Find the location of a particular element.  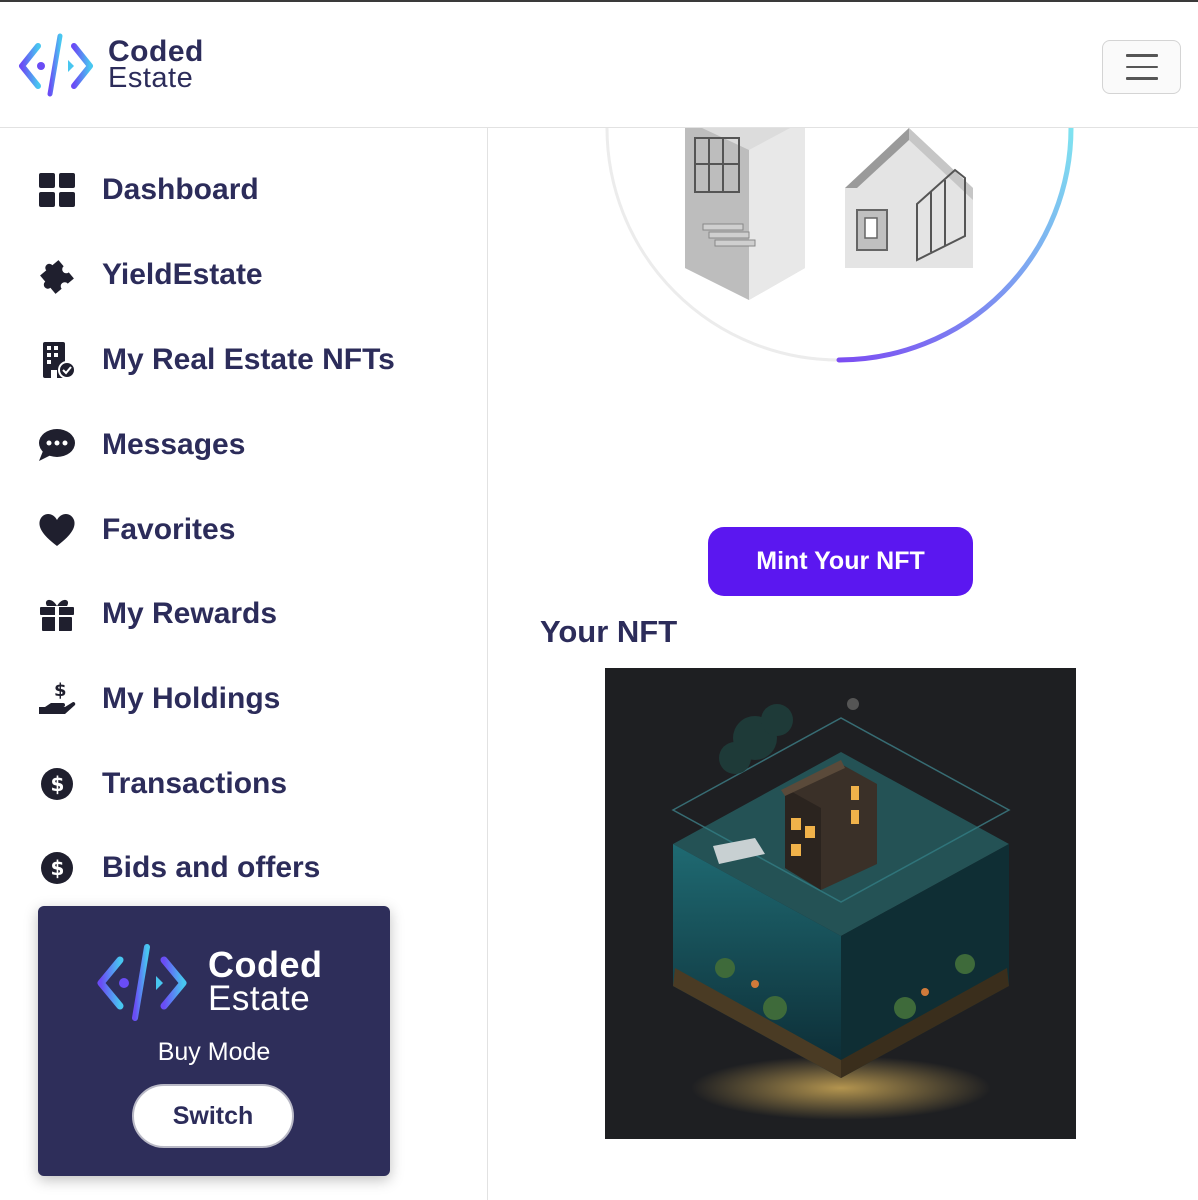

sidebar-item-label: My Real Estate NFTs is located at coordinates (248, 359).